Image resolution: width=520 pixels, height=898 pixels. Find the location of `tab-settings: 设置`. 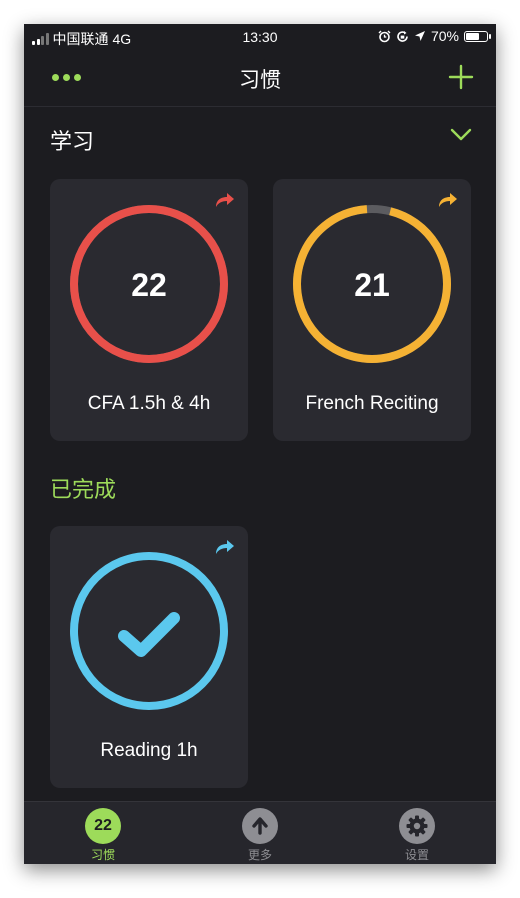

tab-settings: 设置 is located at coordinates (417, 835).